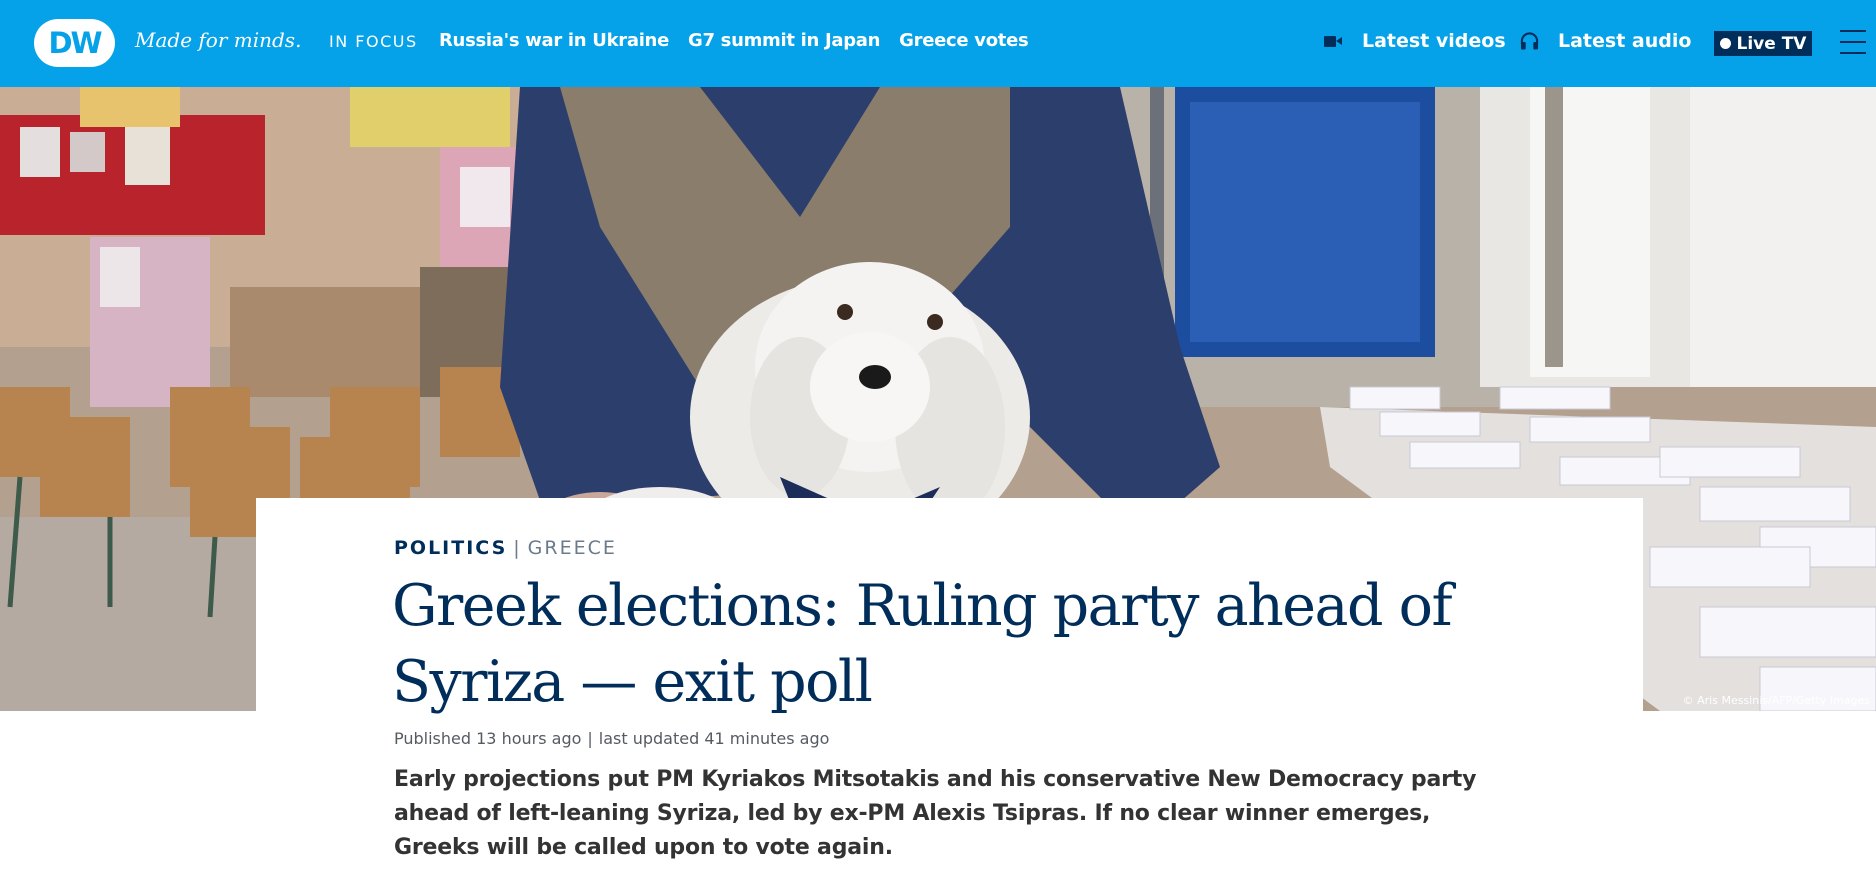 The width and height of the screenshot is (1876, 871). Describe the element at coordinates (488, 738) in the screenshot. I see `published-time: Published 13 hours ago` at that location.